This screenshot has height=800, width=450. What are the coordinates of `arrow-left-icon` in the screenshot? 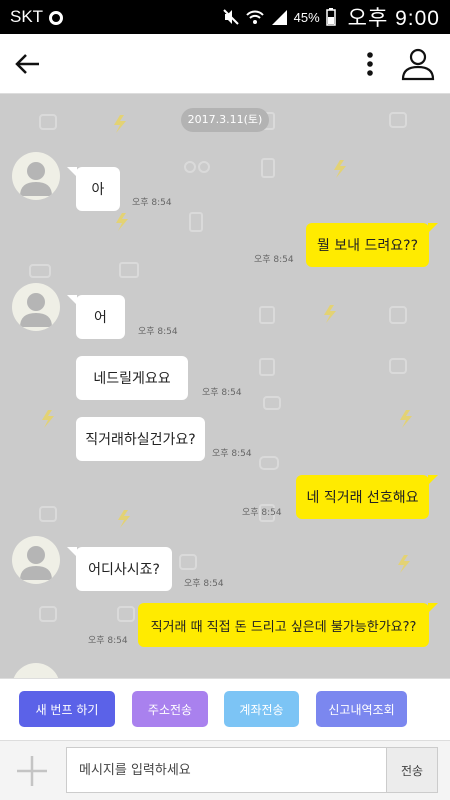 It's located at (28, 64).